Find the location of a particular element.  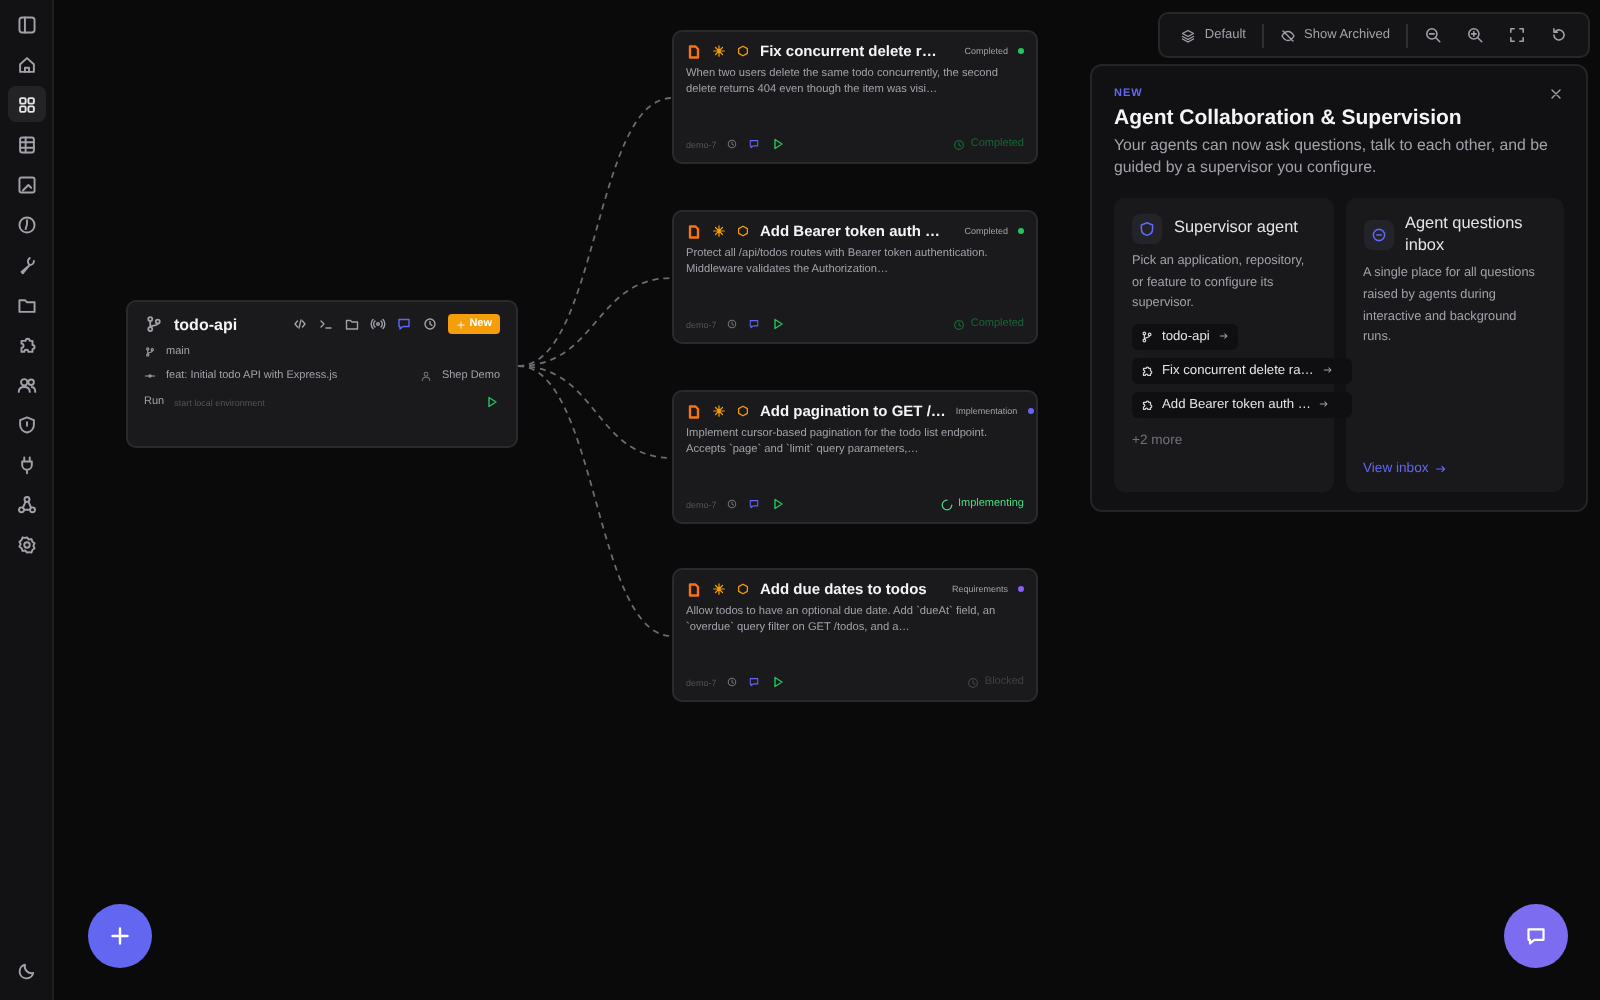

eye-off-icon is located at coordinates (1288, 35).